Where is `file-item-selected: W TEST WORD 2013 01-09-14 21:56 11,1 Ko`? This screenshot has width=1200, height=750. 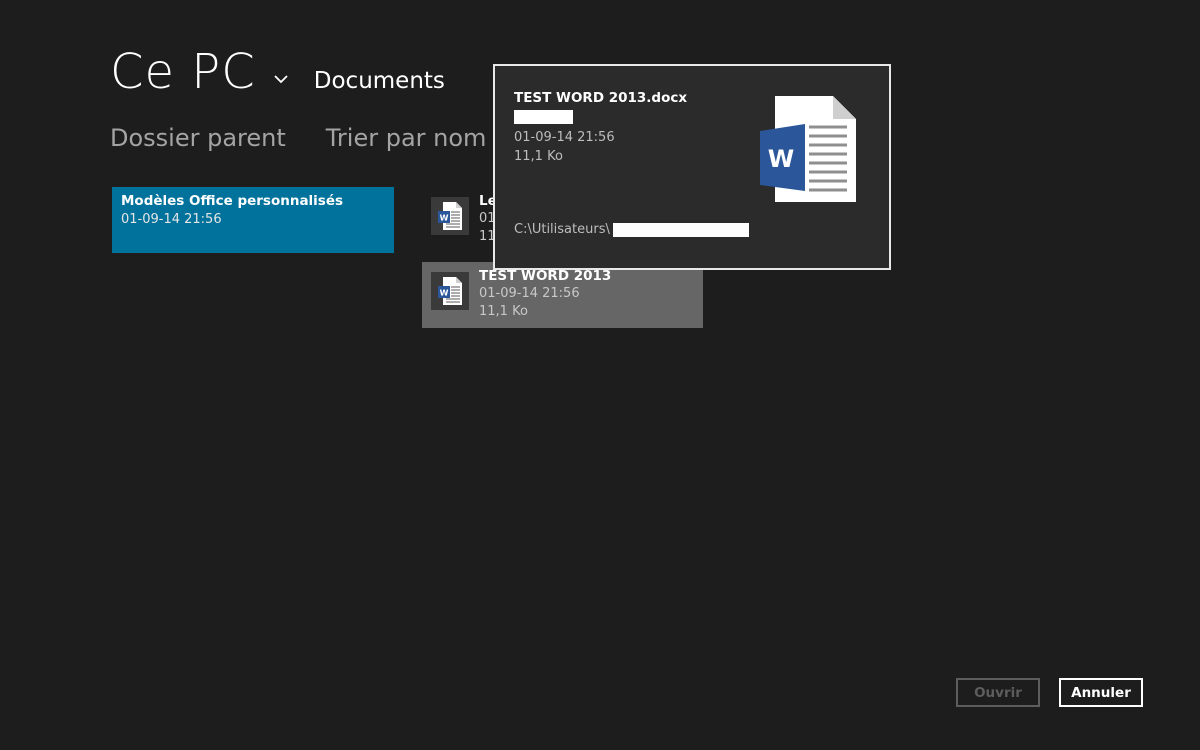
file-item-selected: W TEST WORD 2013 01-09-14 21:56 11,1 Ko is located at coordinates (562, 295).